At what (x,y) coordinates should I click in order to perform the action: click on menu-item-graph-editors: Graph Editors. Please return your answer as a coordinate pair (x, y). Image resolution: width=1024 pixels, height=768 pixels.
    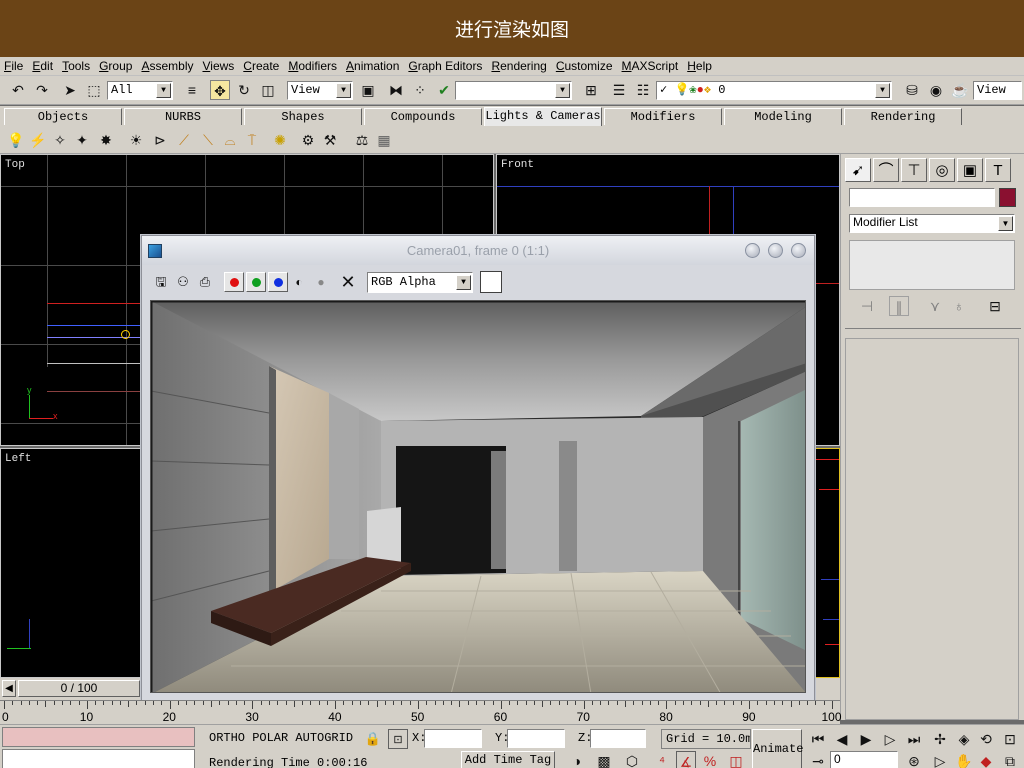
    Looking at the image, I should click on (445, 66).